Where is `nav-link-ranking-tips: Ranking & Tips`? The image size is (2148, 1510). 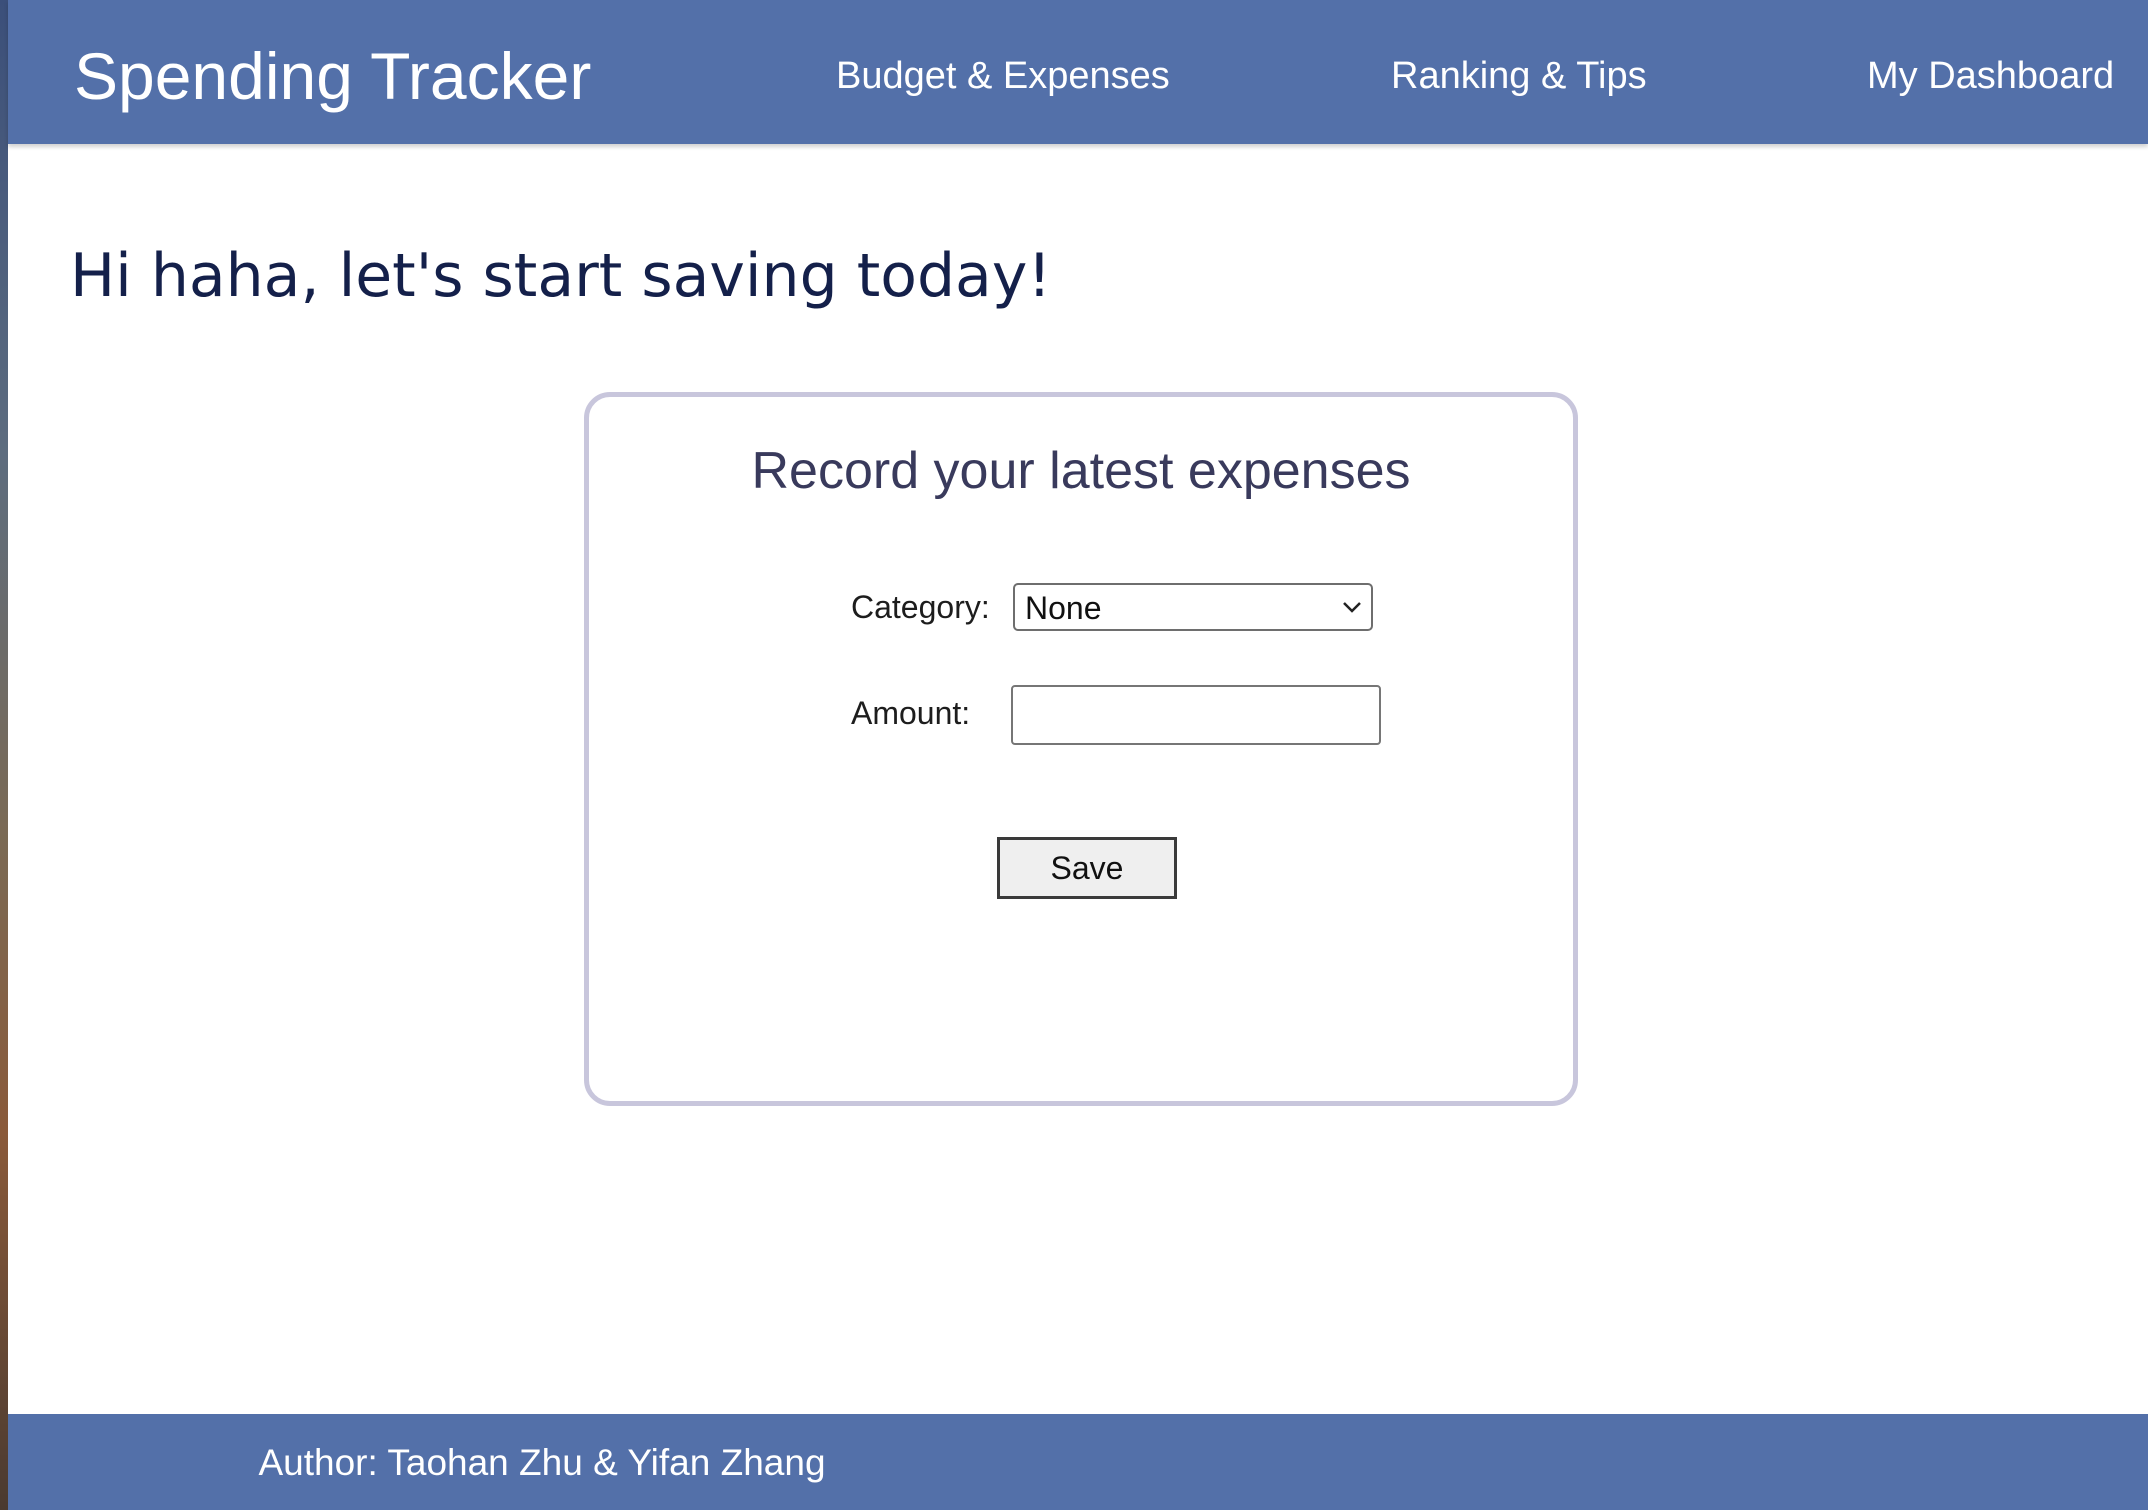 nav-link-ranking-tips: Ranking & Tips is located at coordinates (1519, 76).